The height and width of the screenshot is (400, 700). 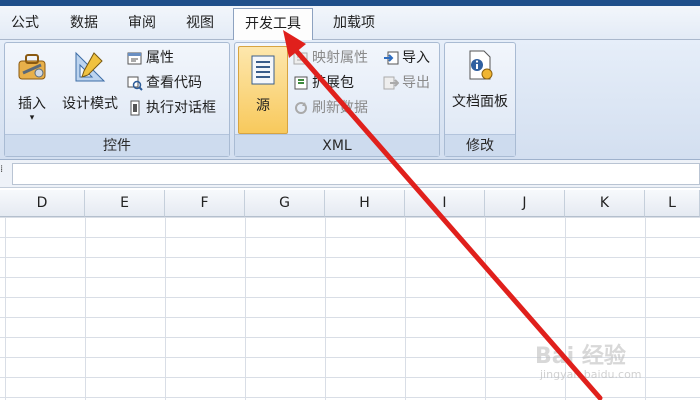 I want to click on tab-developer: 开发工具, so click(x=273, y=24).